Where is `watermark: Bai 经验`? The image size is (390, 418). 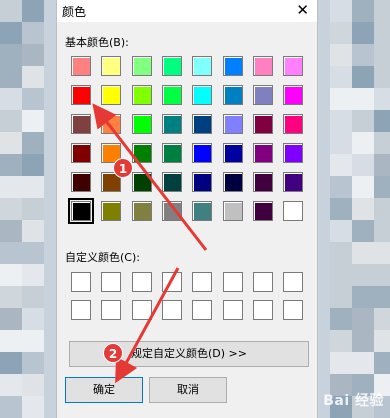 watermark: Bai 经验 is located at coordinates (353, 401).